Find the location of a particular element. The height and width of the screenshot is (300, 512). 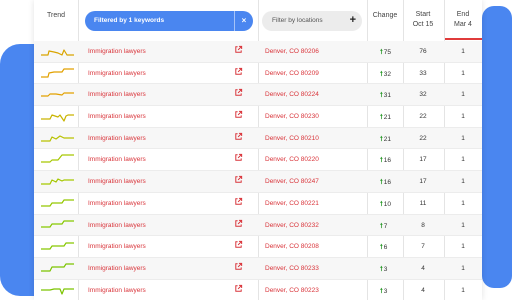

location-link: Denver, CO 80223 is located at coordinates (292, 290).